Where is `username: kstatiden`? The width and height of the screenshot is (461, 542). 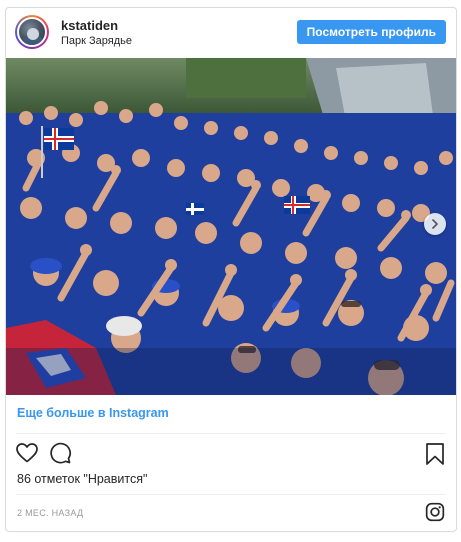 username: kstatiden is located at coordinates (89, 25).